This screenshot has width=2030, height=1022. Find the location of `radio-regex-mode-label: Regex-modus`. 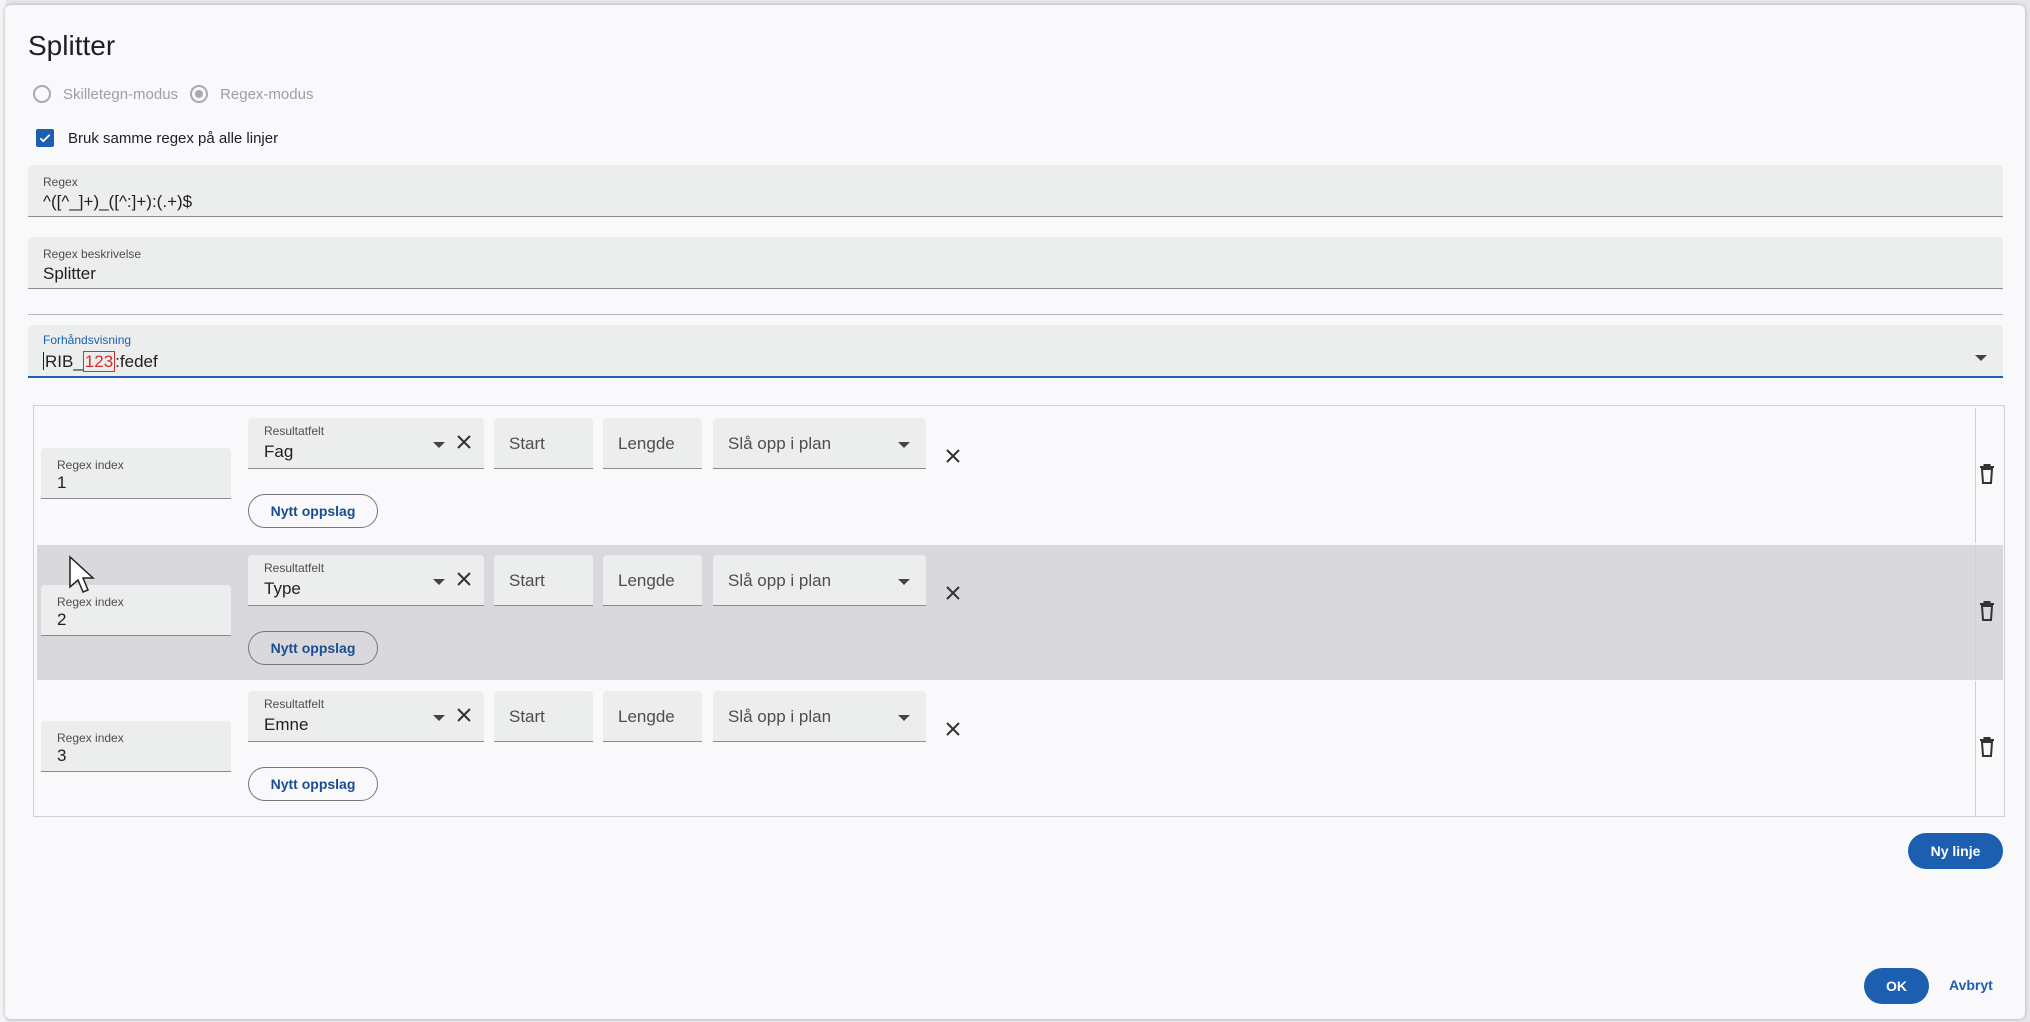

radio-regex-mode-label: Regex-modus is located at coordinates (267, 94).